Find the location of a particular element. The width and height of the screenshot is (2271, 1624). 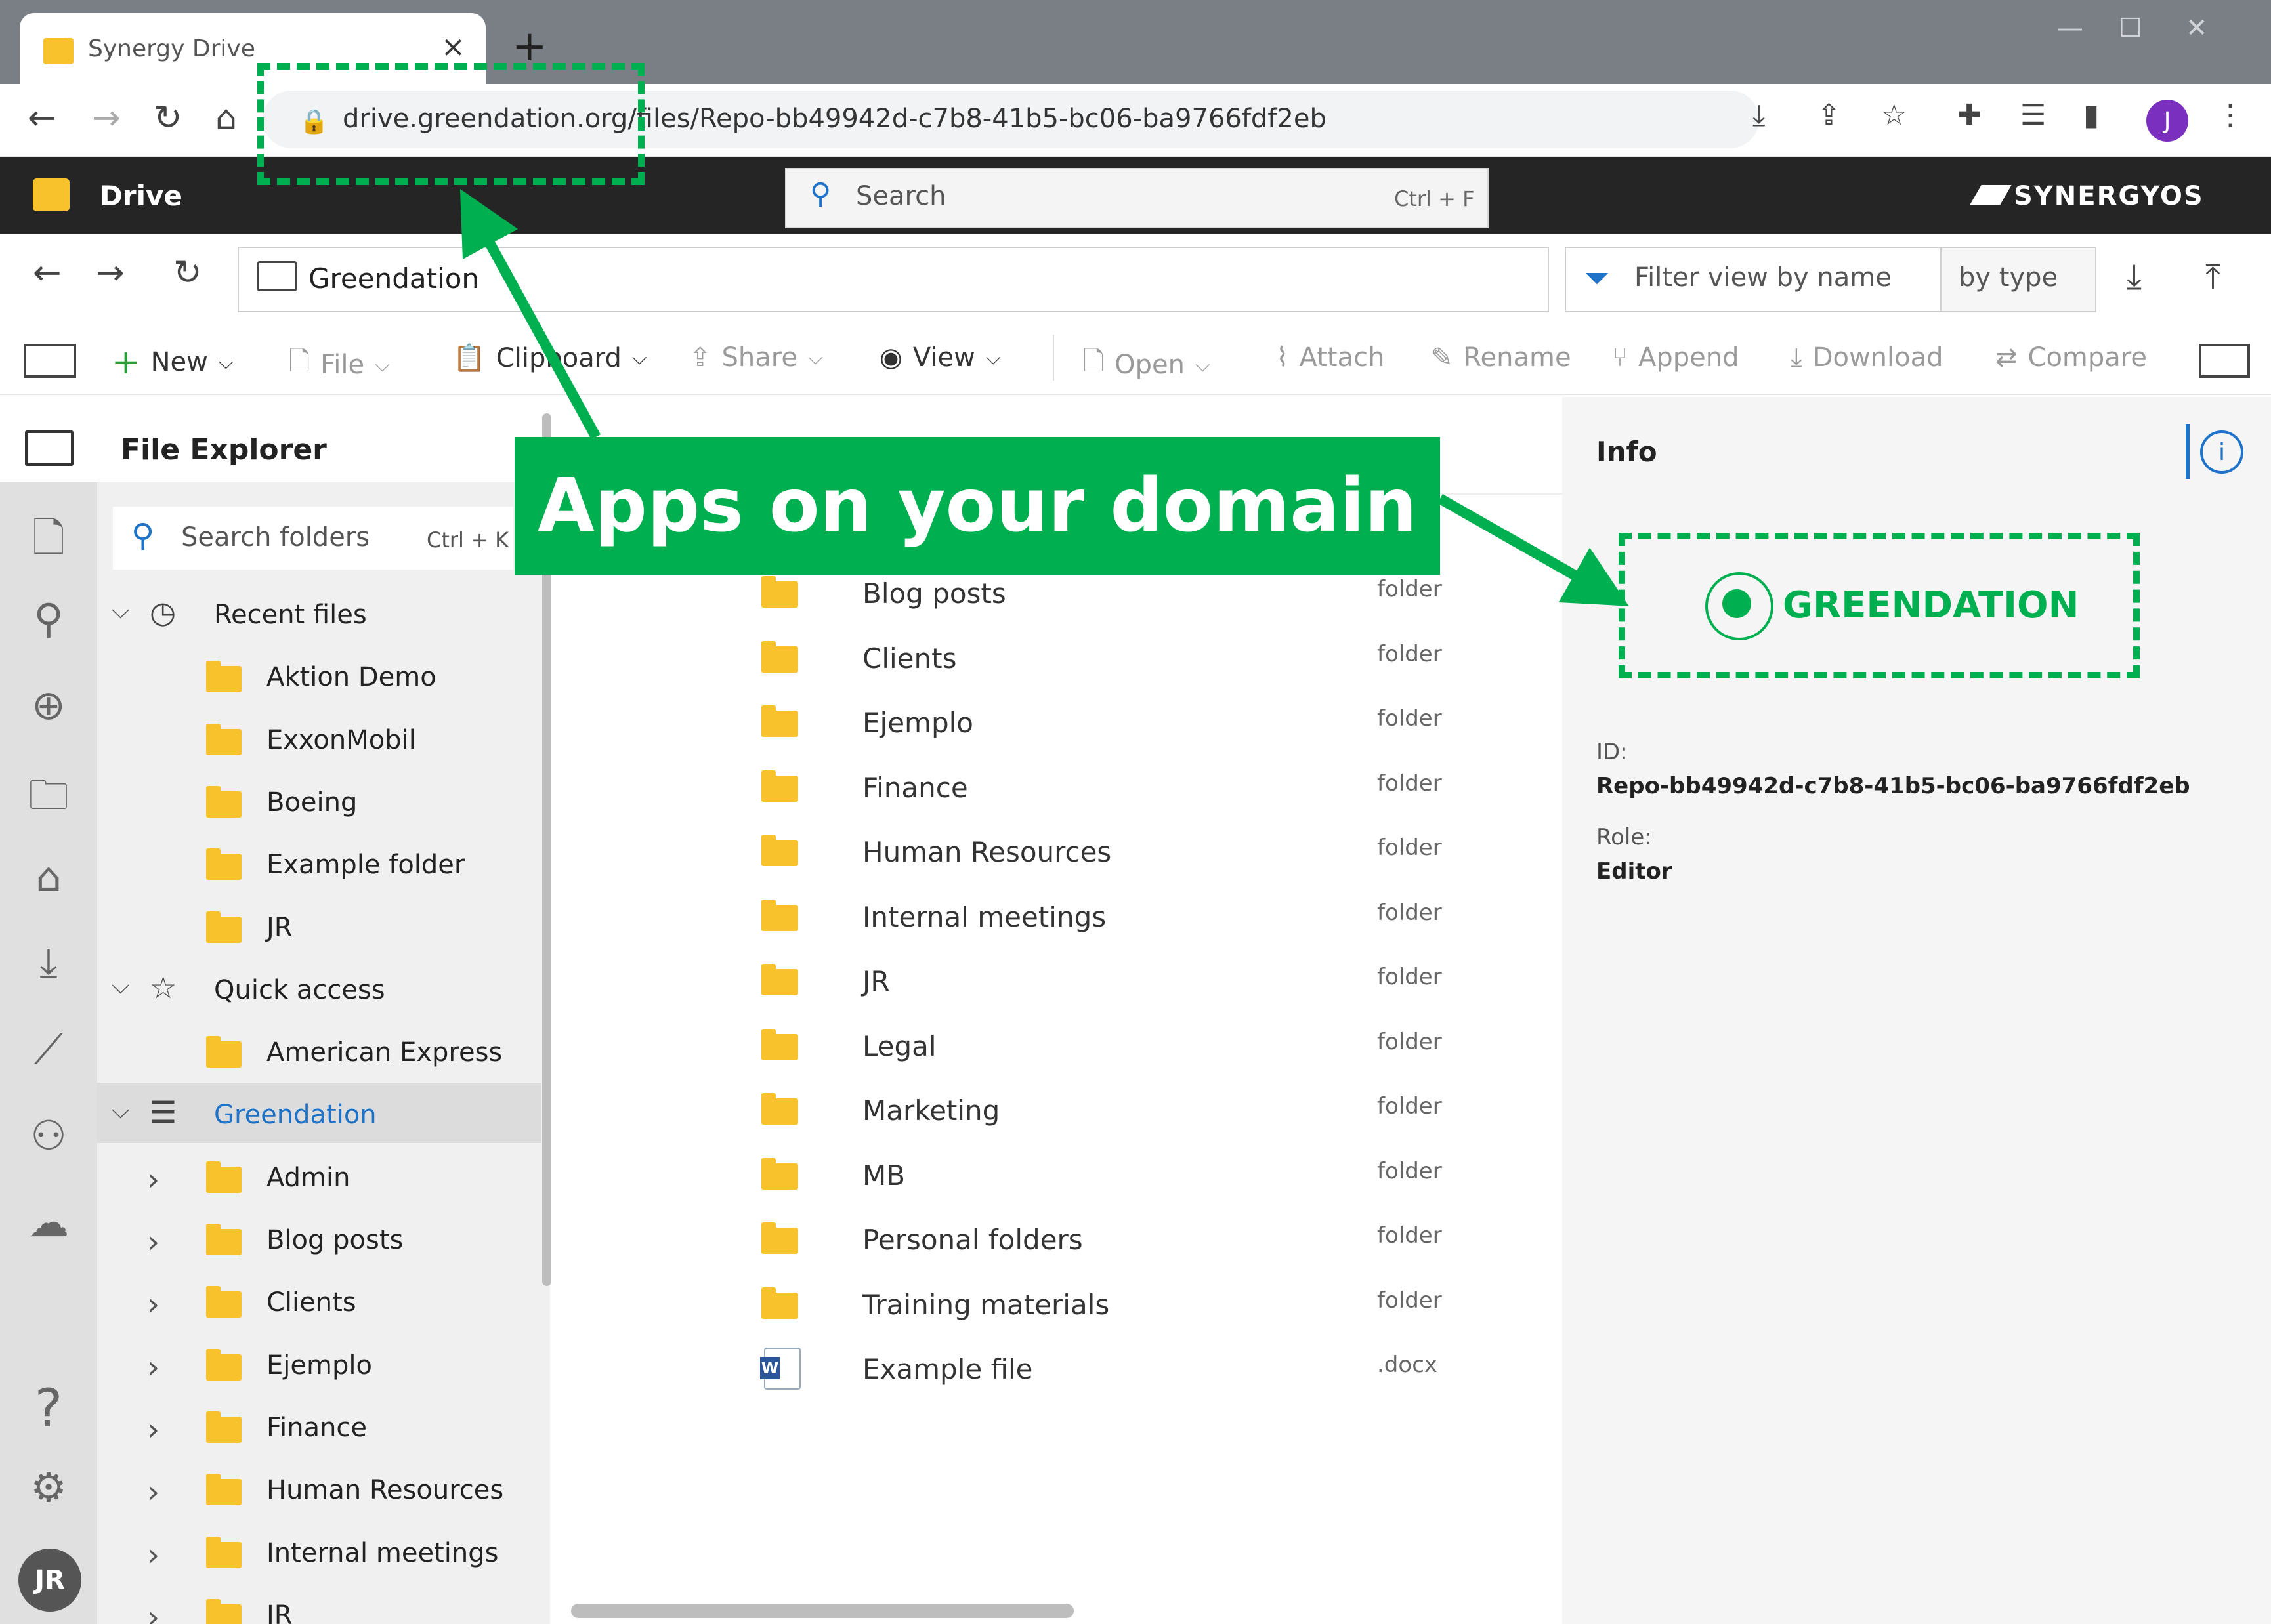

new-document-icon: 🗋 is located at coordinates (48, 543).